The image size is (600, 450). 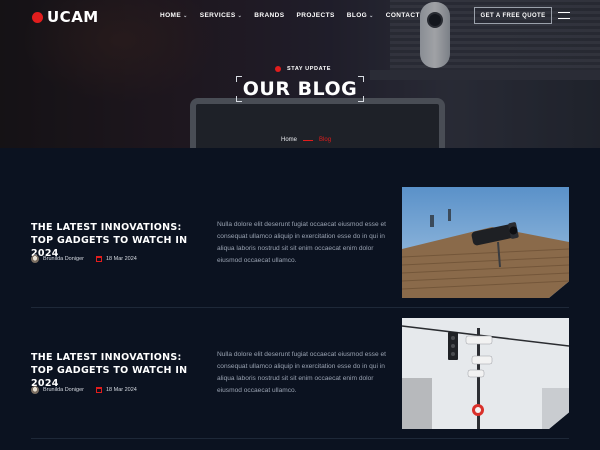 I want to click on breadcrumb-home-link: Home, so click(x=289, y=140).